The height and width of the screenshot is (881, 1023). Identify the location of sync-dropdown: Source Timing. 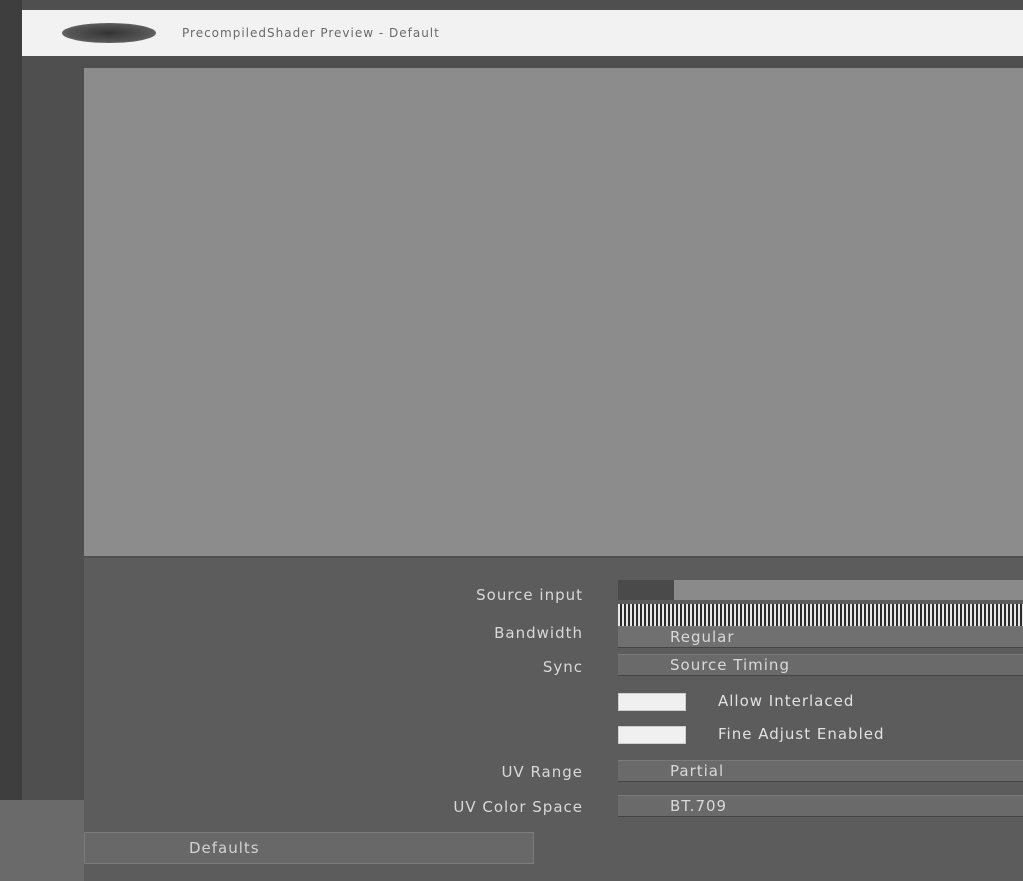
(820, 665).